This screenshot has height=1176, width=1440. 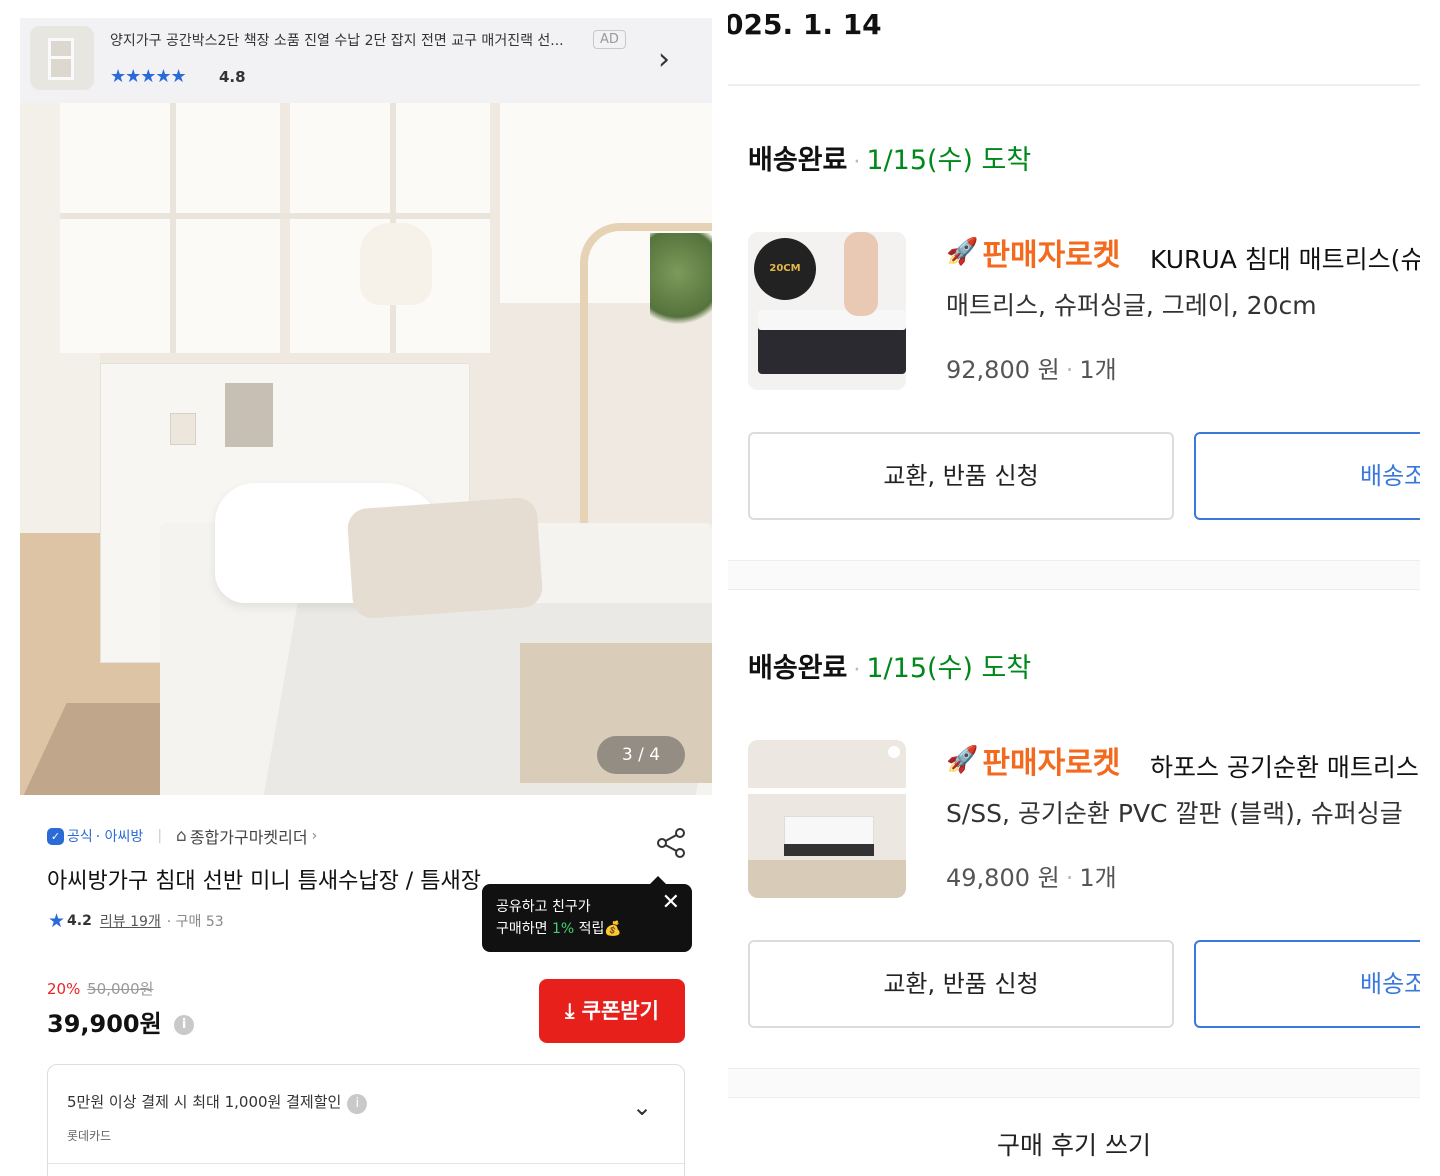 What do you see at coordinates (1031, 370) in the screenshot?
I see `product-price-line: 92,800 원 · 1개` at bounding box center [1031, 370].